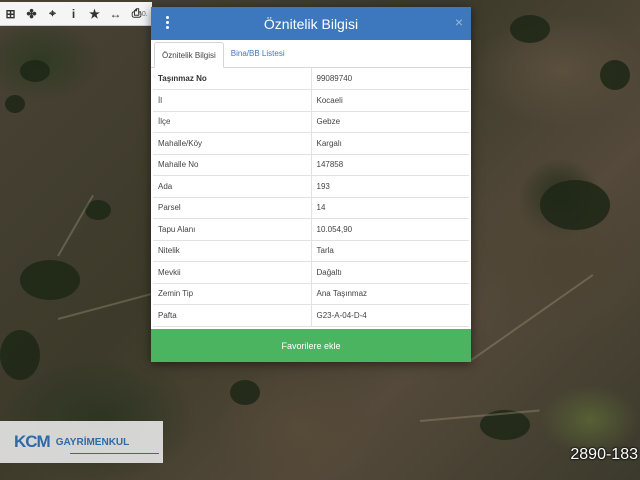 This screenshot has height=480, width=640. I want to click on logo-mark: KCM, so click(32, 441).